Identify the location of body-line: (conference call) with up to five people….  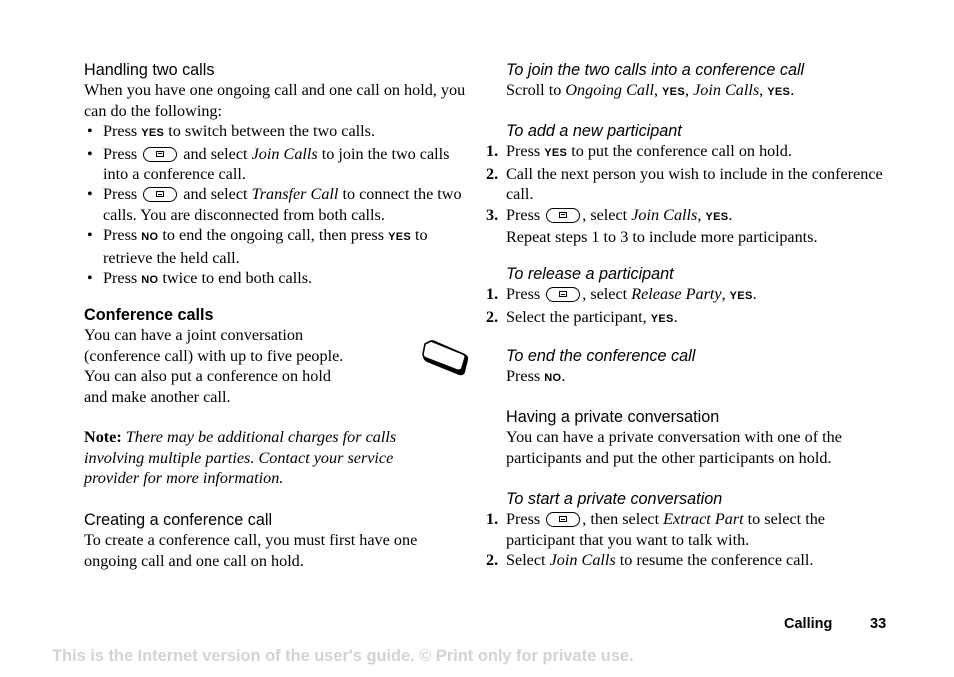
(214, 355).